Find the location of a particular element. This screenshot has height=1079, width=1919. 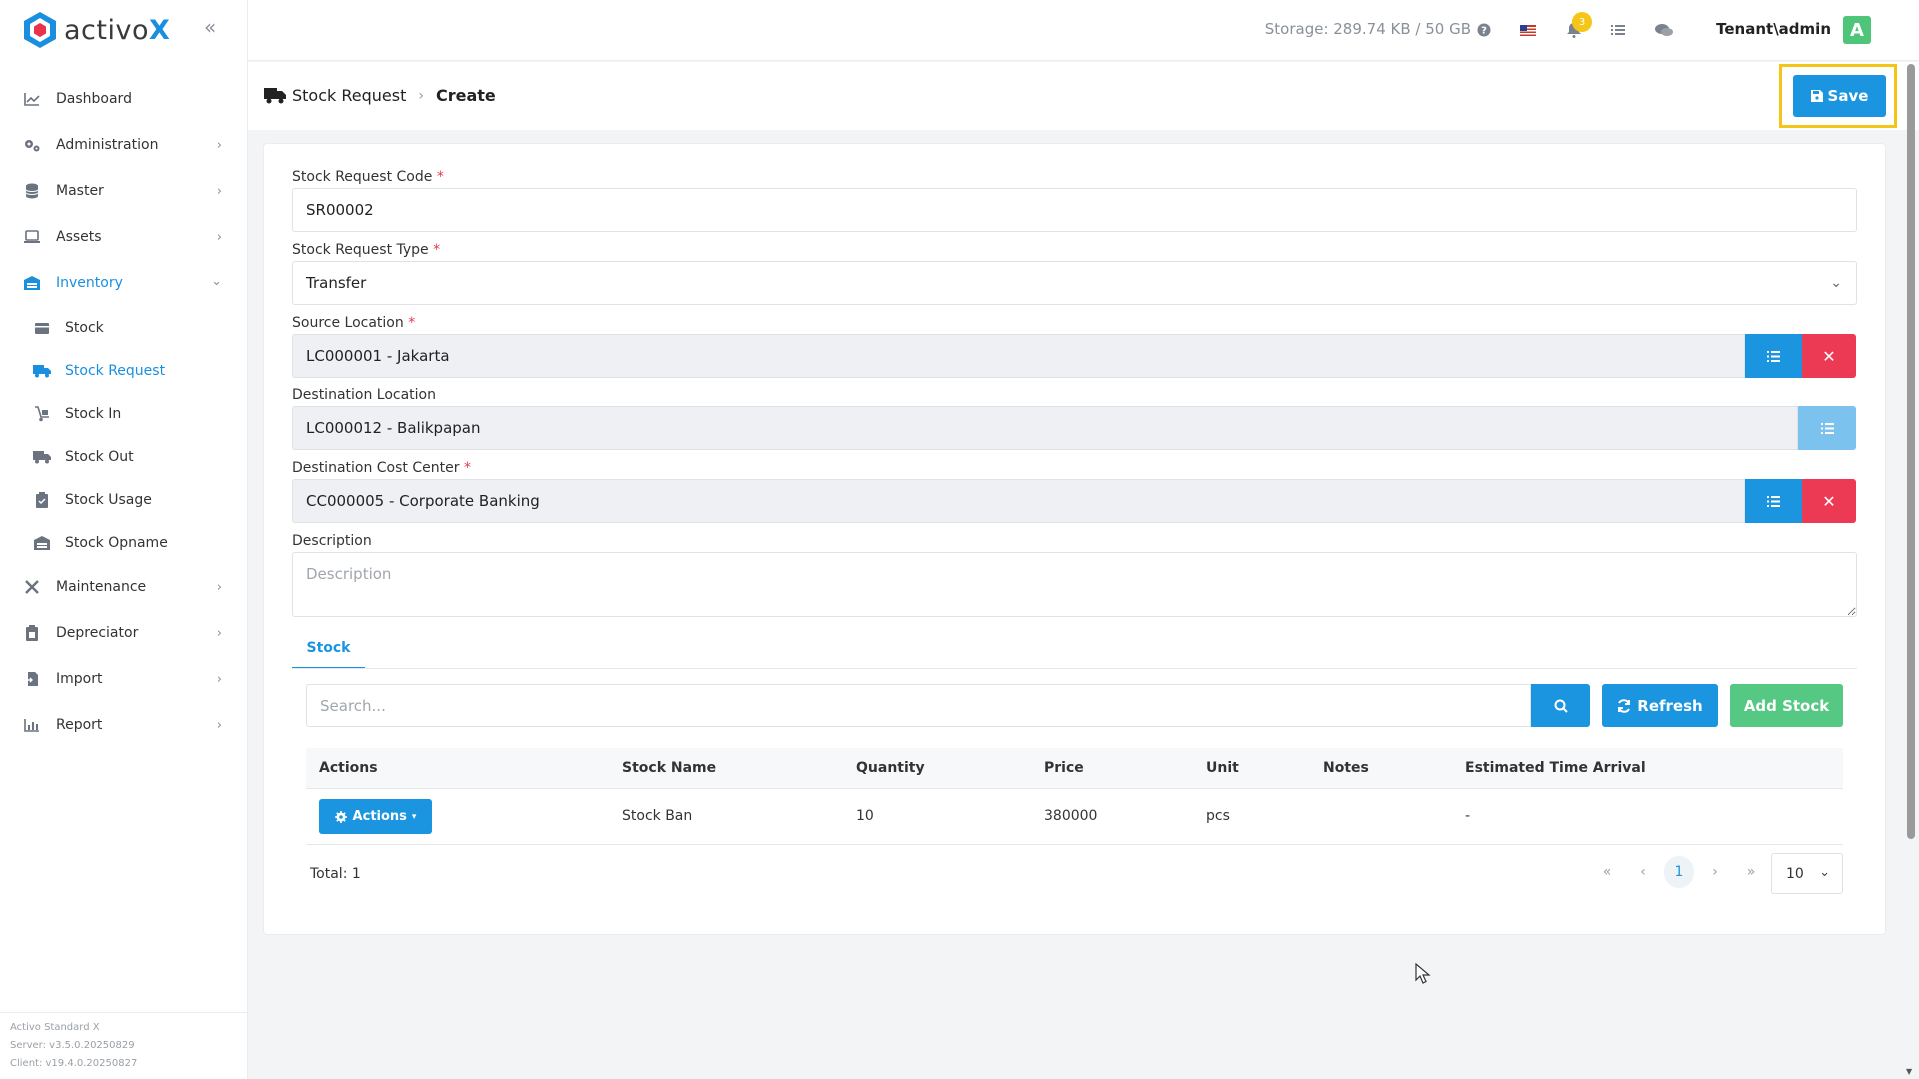

row-actions-dropdown: Actions ▾ is located at coordinates (375, 816).